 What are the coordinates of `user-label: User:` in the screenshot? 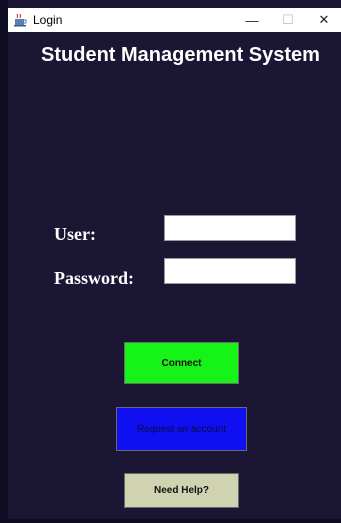 It's located at (75, 234).